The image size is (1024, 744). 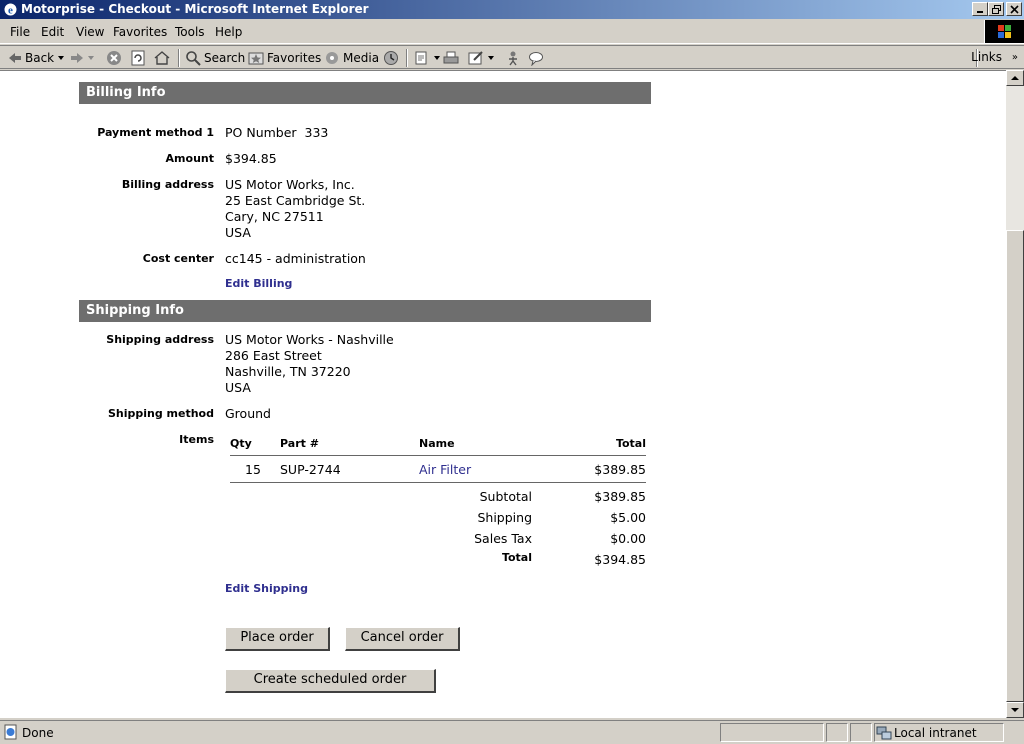 I want to click on forward-arrow-icon, so click(x=77, y=58).